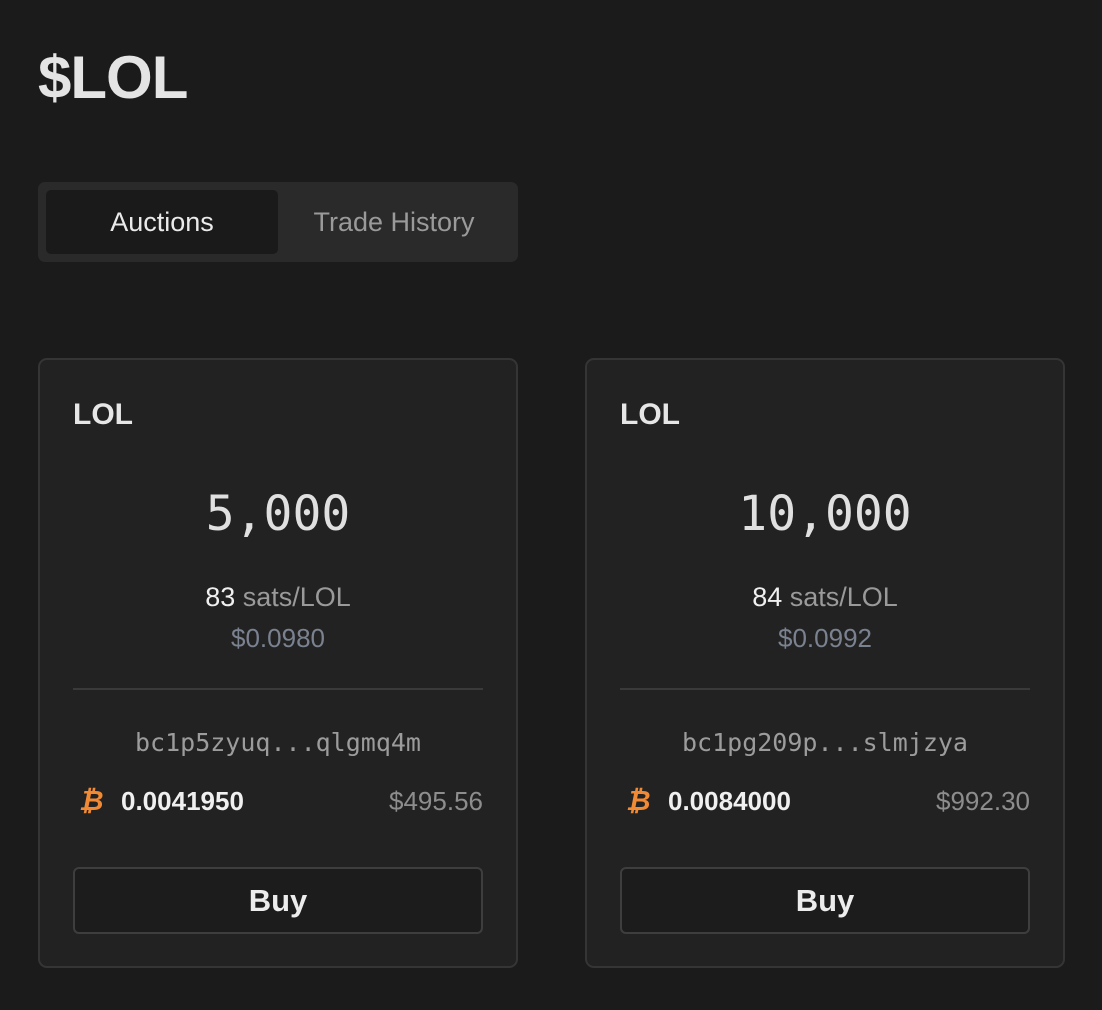  What do you see at coordinates (278, 801) in the screenshot?
I see `total-price-row: ₿ 0.0041950 $495.56` at bounding box center [278, 801].